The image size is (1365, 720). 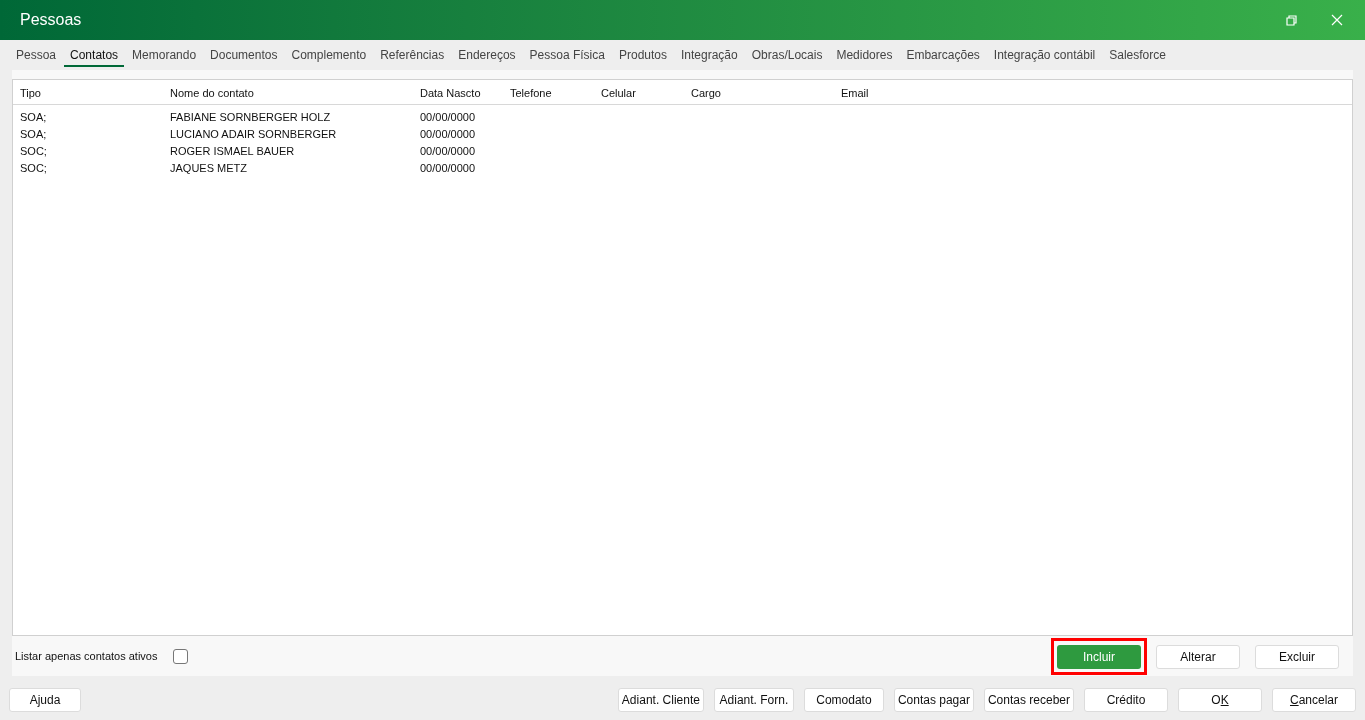 What do you see at coordinates (450, 93) in the screenshot?
I see `column-header: Data Nascto` at bounding box center [450, 93].